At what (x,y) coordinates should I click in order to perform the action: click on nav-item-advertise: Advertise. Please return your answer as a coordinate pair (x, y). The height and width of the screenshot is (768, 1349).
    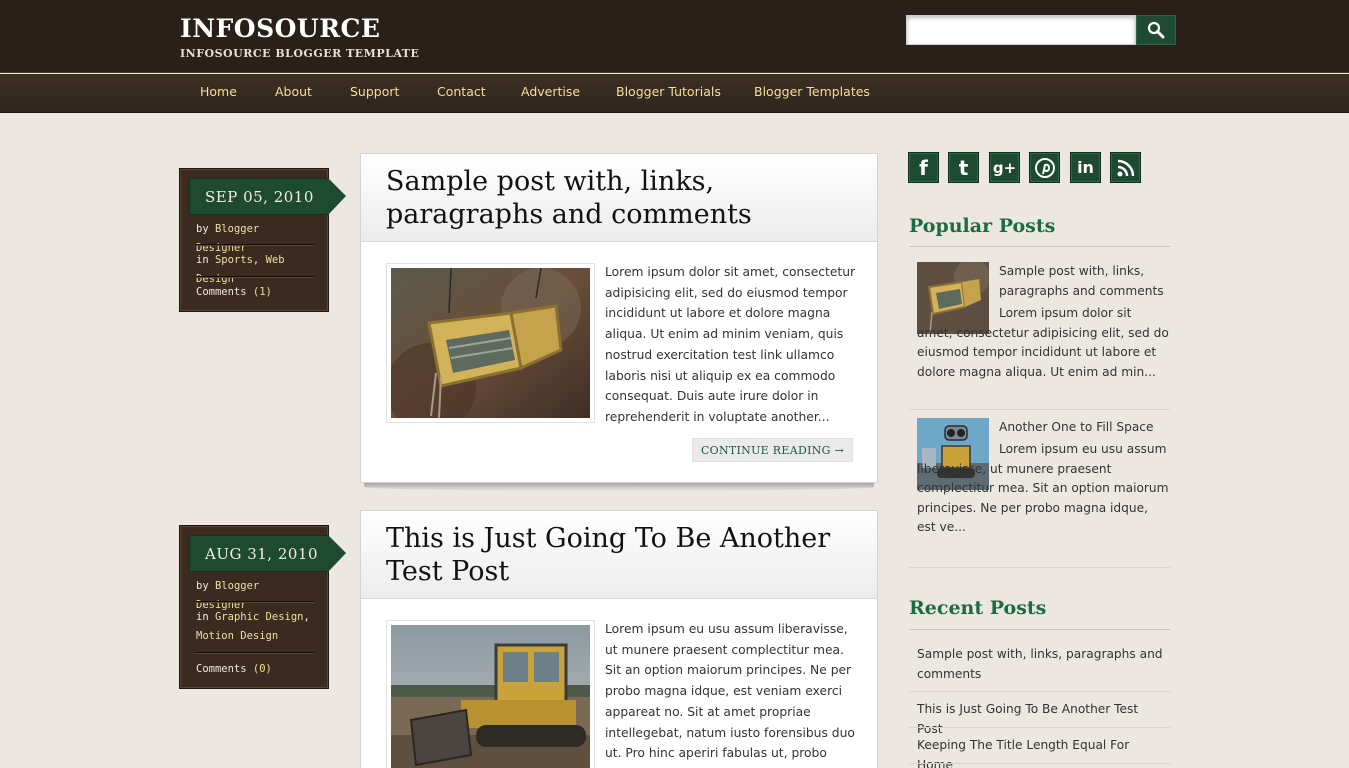
    Looking at the image, I should click on (550, 91).